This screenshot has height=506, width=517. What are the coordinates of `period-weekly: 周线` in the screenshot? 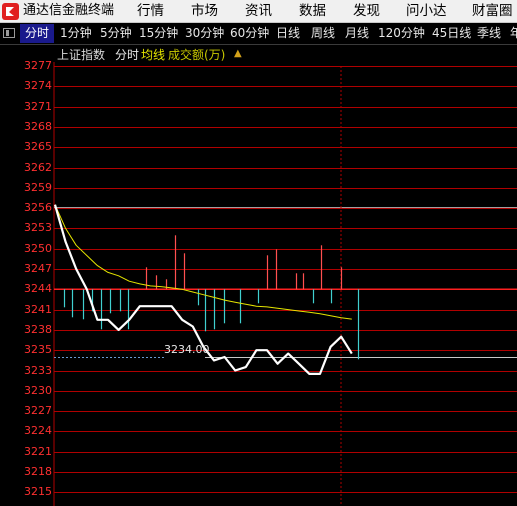 It's located at (323, 33).